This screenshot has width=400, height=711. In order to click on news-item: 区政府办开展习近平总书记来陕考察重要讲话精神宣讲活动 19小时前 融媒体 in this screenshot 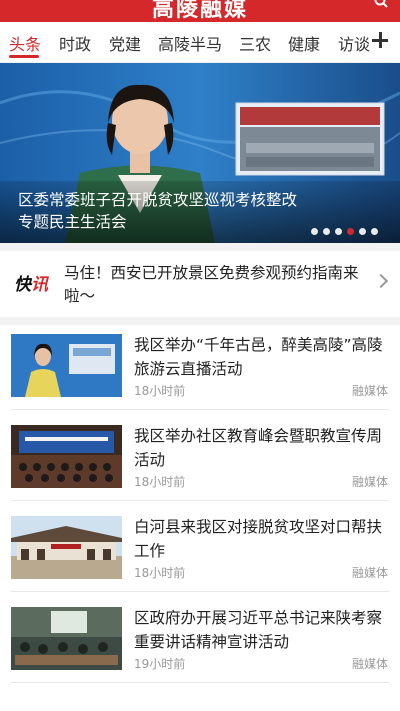, I will do `click(200, 645)`.